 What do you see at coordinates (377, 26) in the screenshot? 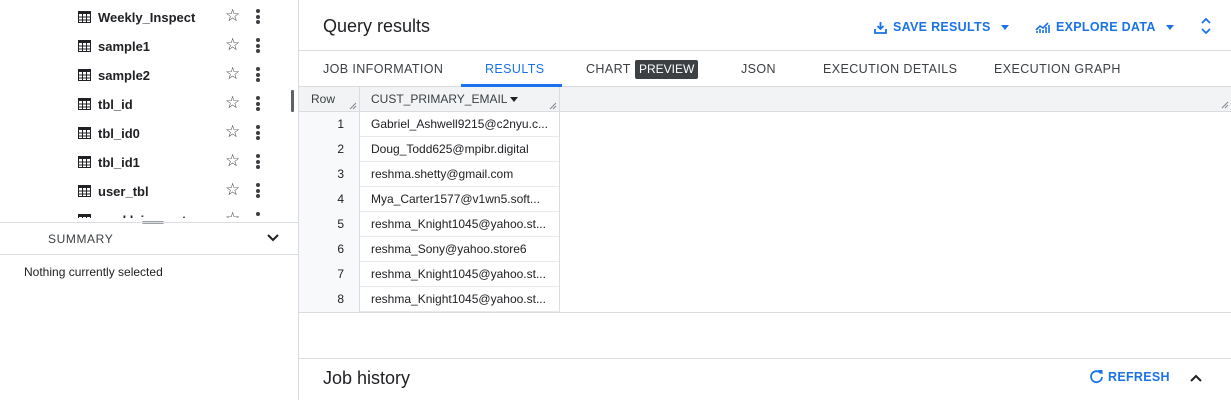
I see `page-title: Query results` at bounding box center [377, 26].